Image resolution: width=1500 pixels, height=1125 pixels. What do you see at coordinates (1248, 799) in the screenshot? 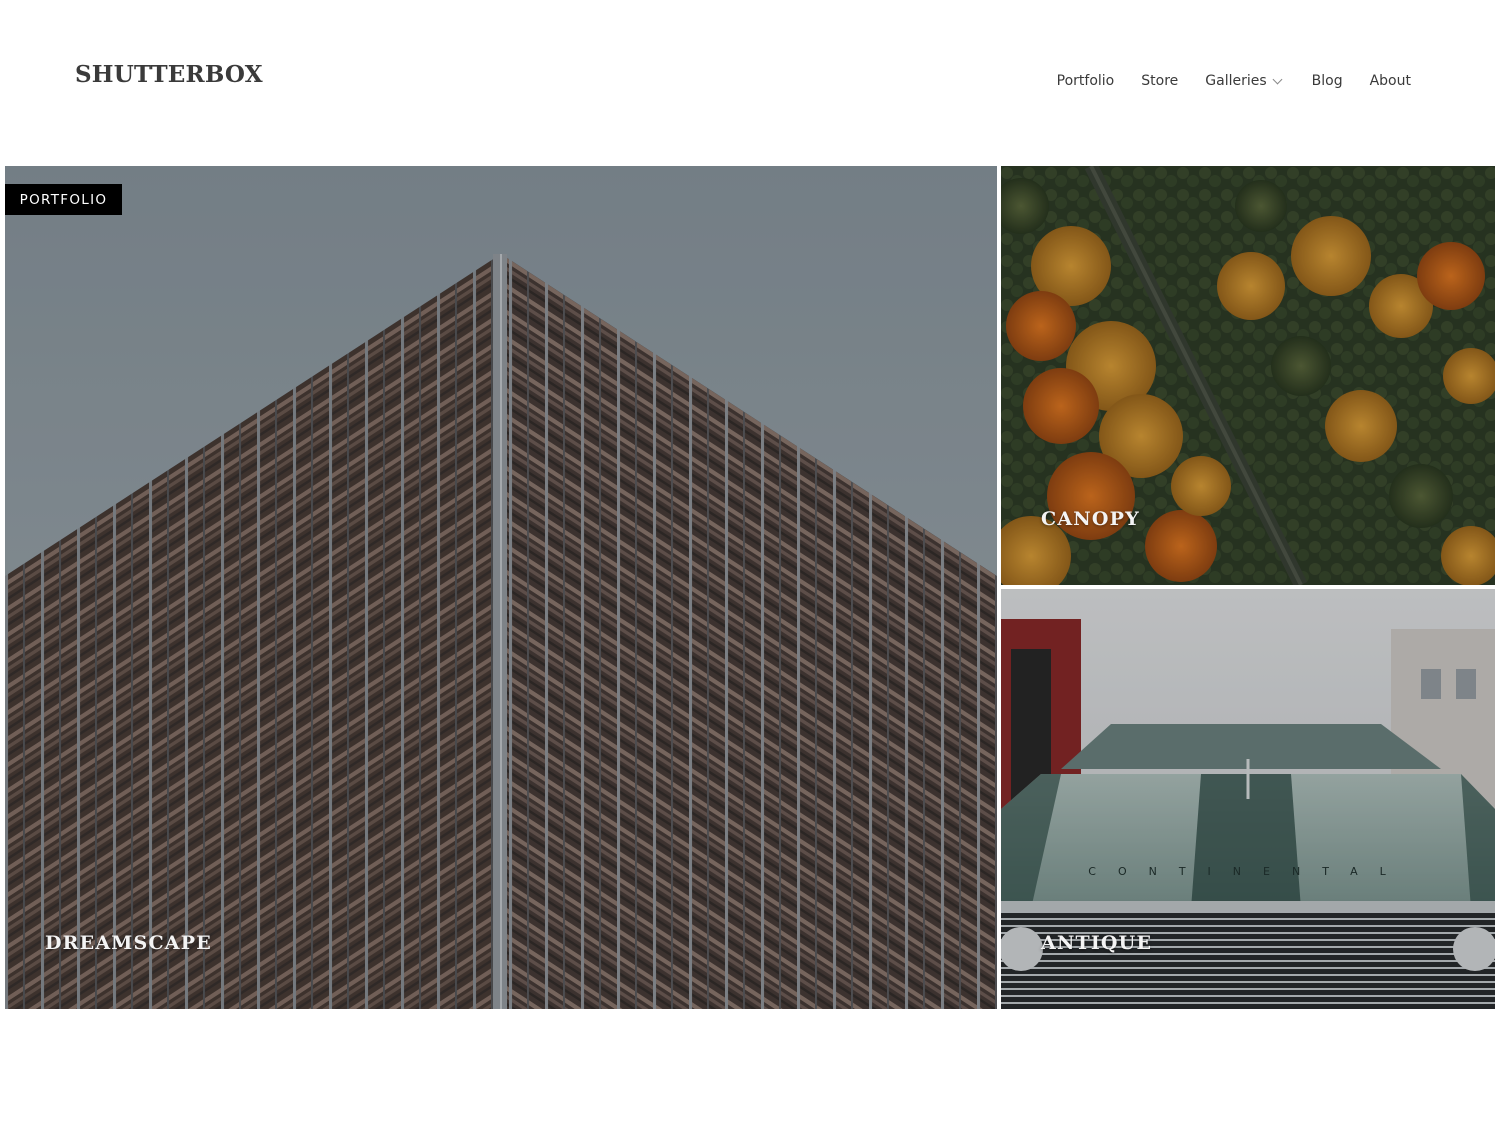
I see `gallery-tile-antique: CONTINENTAL ANTIQUE` at bounding box center [1248, 799].